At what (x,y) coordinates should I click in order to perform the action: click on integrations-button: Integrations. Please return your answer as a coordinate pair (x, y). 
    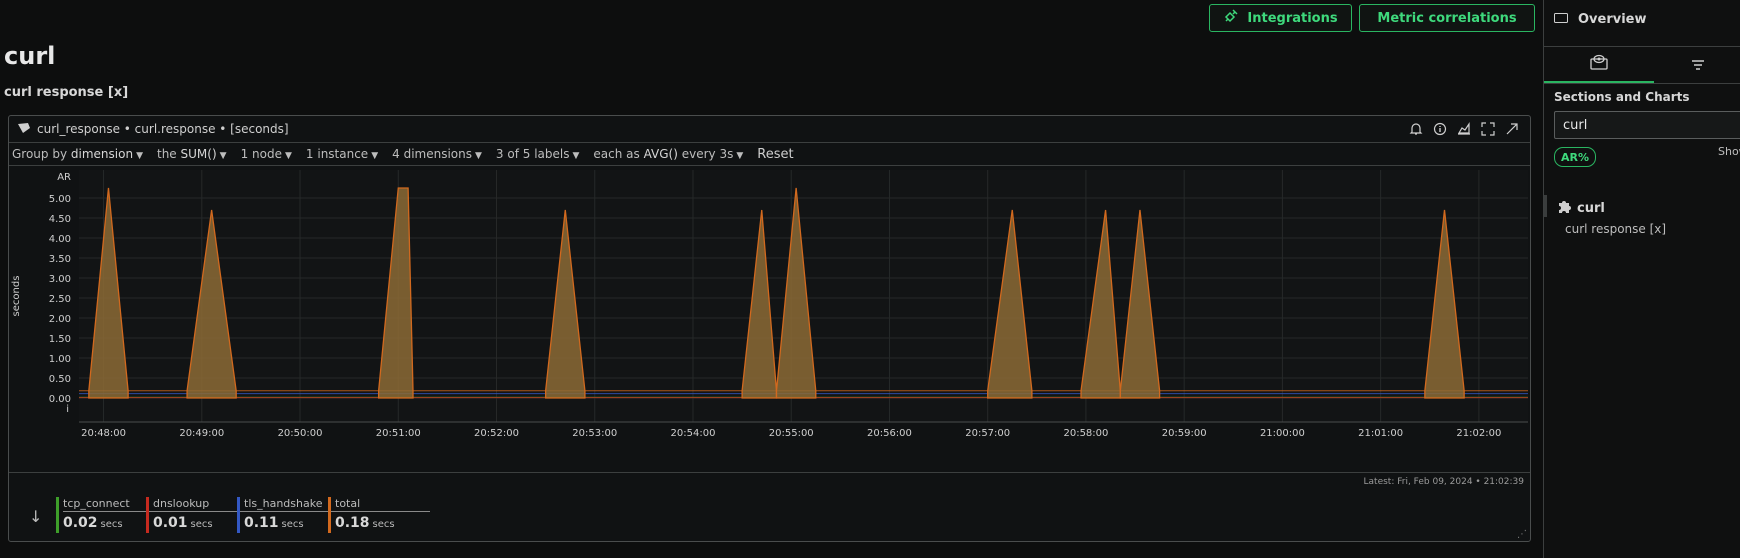
    Looking at the image, I should click on (1280, 18).